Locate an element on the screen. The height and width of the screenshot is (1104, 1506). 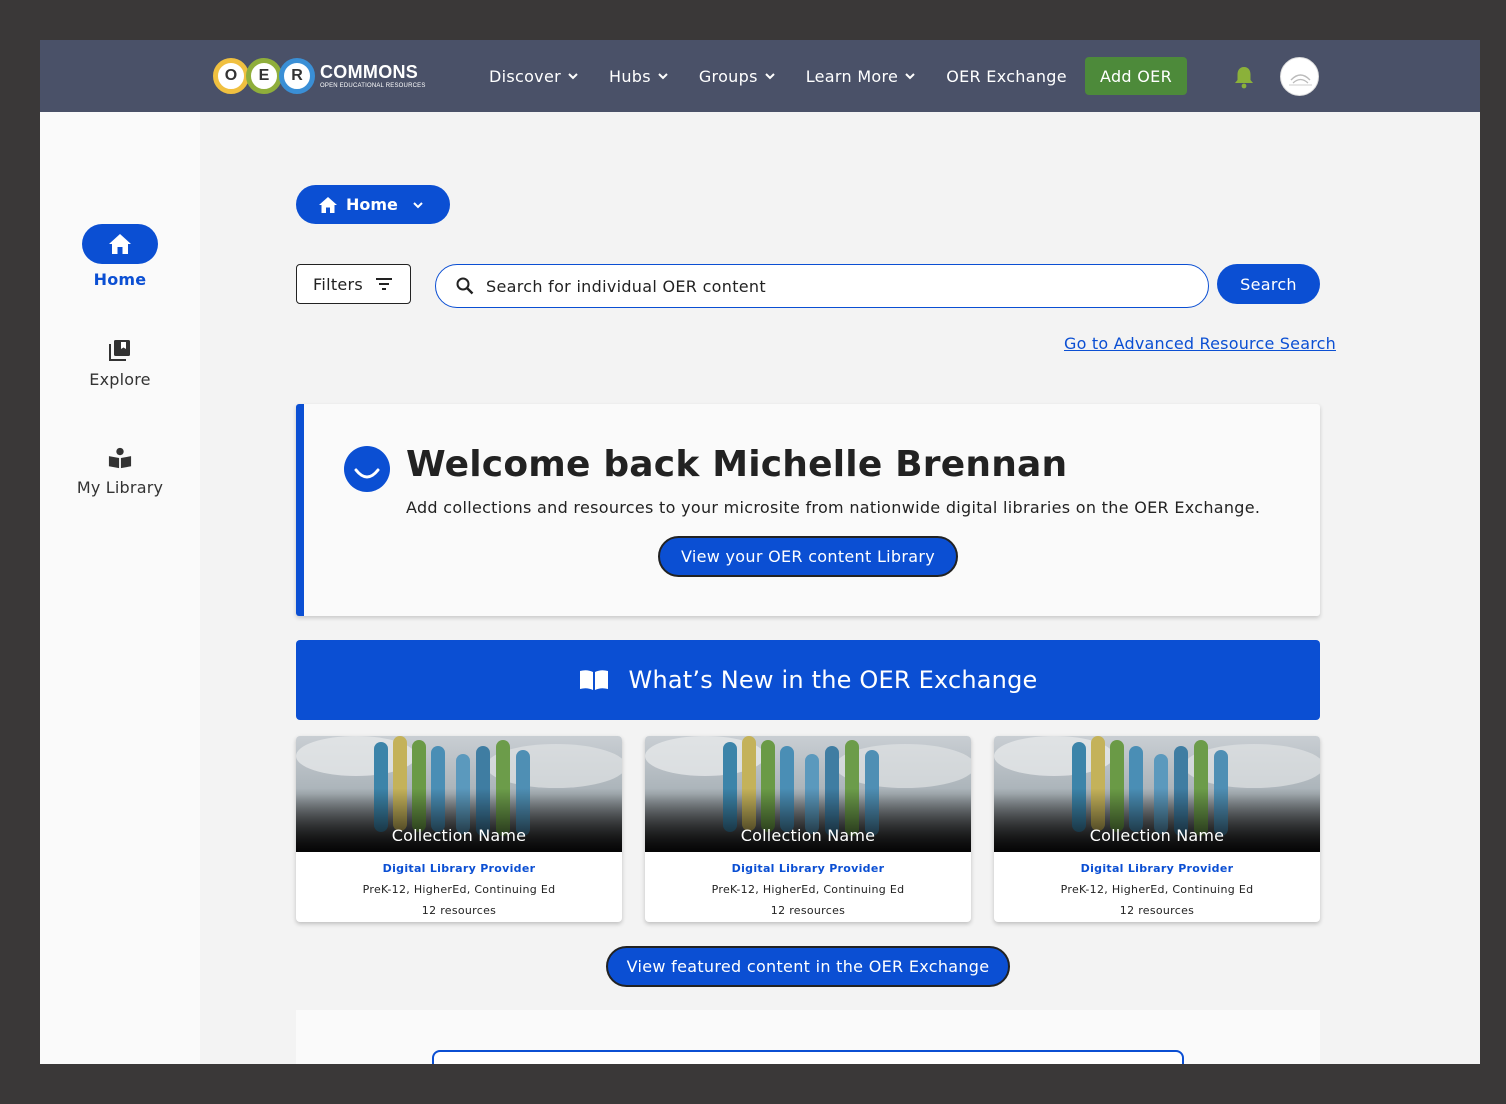
home-dropdown-button: Home is located at coordinates (373, 204).